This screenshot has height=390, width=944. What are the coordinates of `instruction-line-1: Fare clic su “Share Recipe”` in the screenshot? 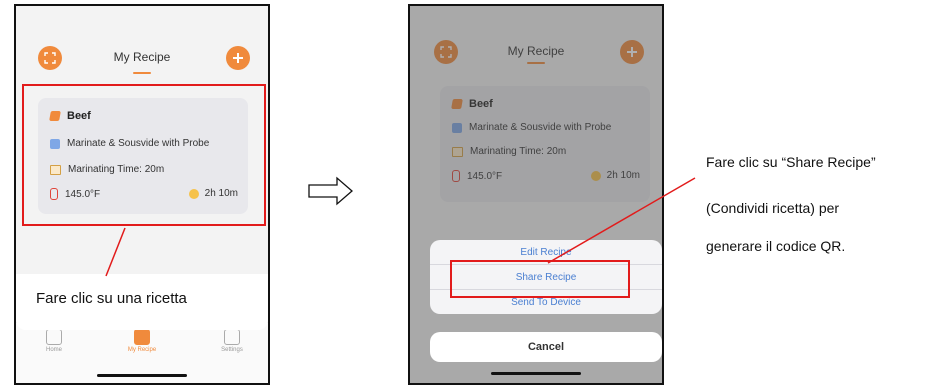 It's located at (791, 162).